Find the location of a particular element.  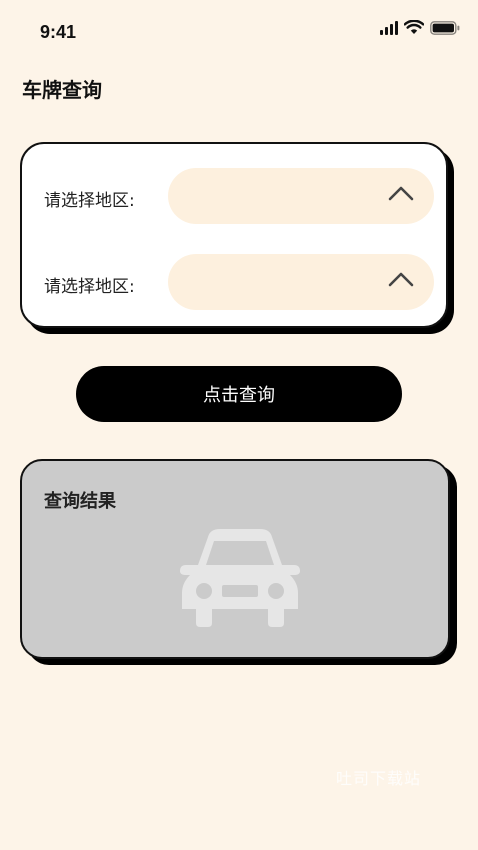

region-label-1: 请选择地区: is located at coordinates (89, 201).